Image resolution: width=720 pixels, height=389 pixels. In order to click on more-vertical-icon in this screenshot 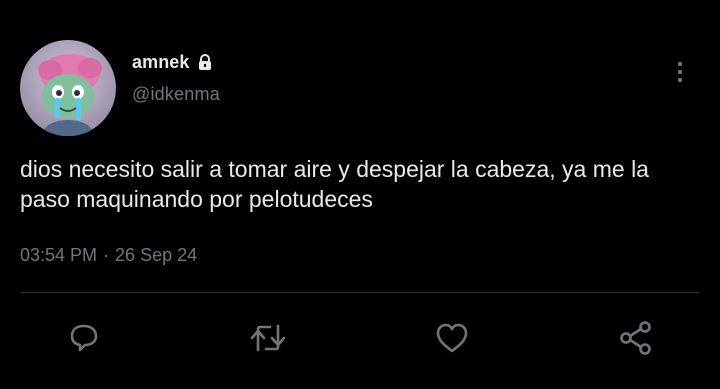, I will do `click(680, 72)`.